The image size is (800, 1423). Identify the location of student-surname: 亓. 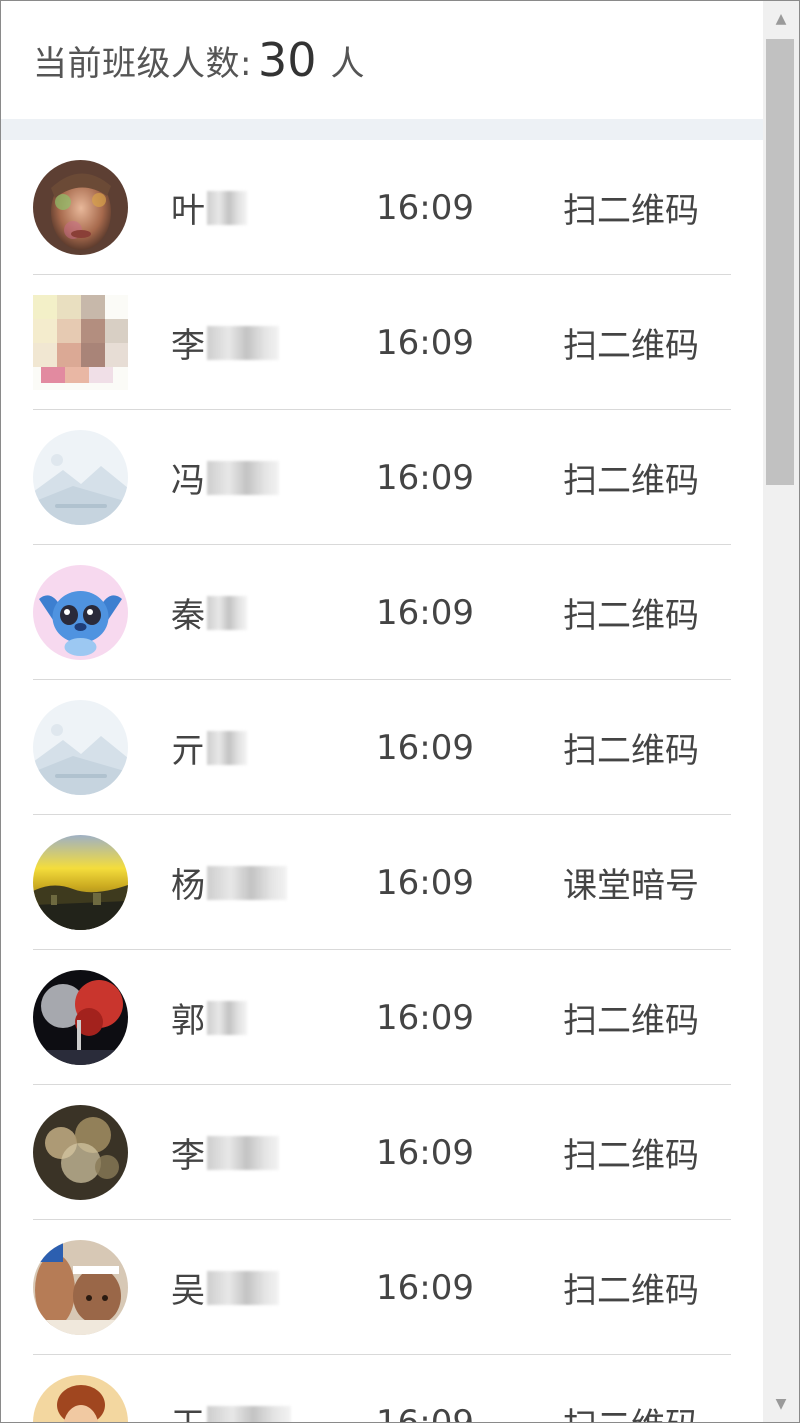
(188, 751).